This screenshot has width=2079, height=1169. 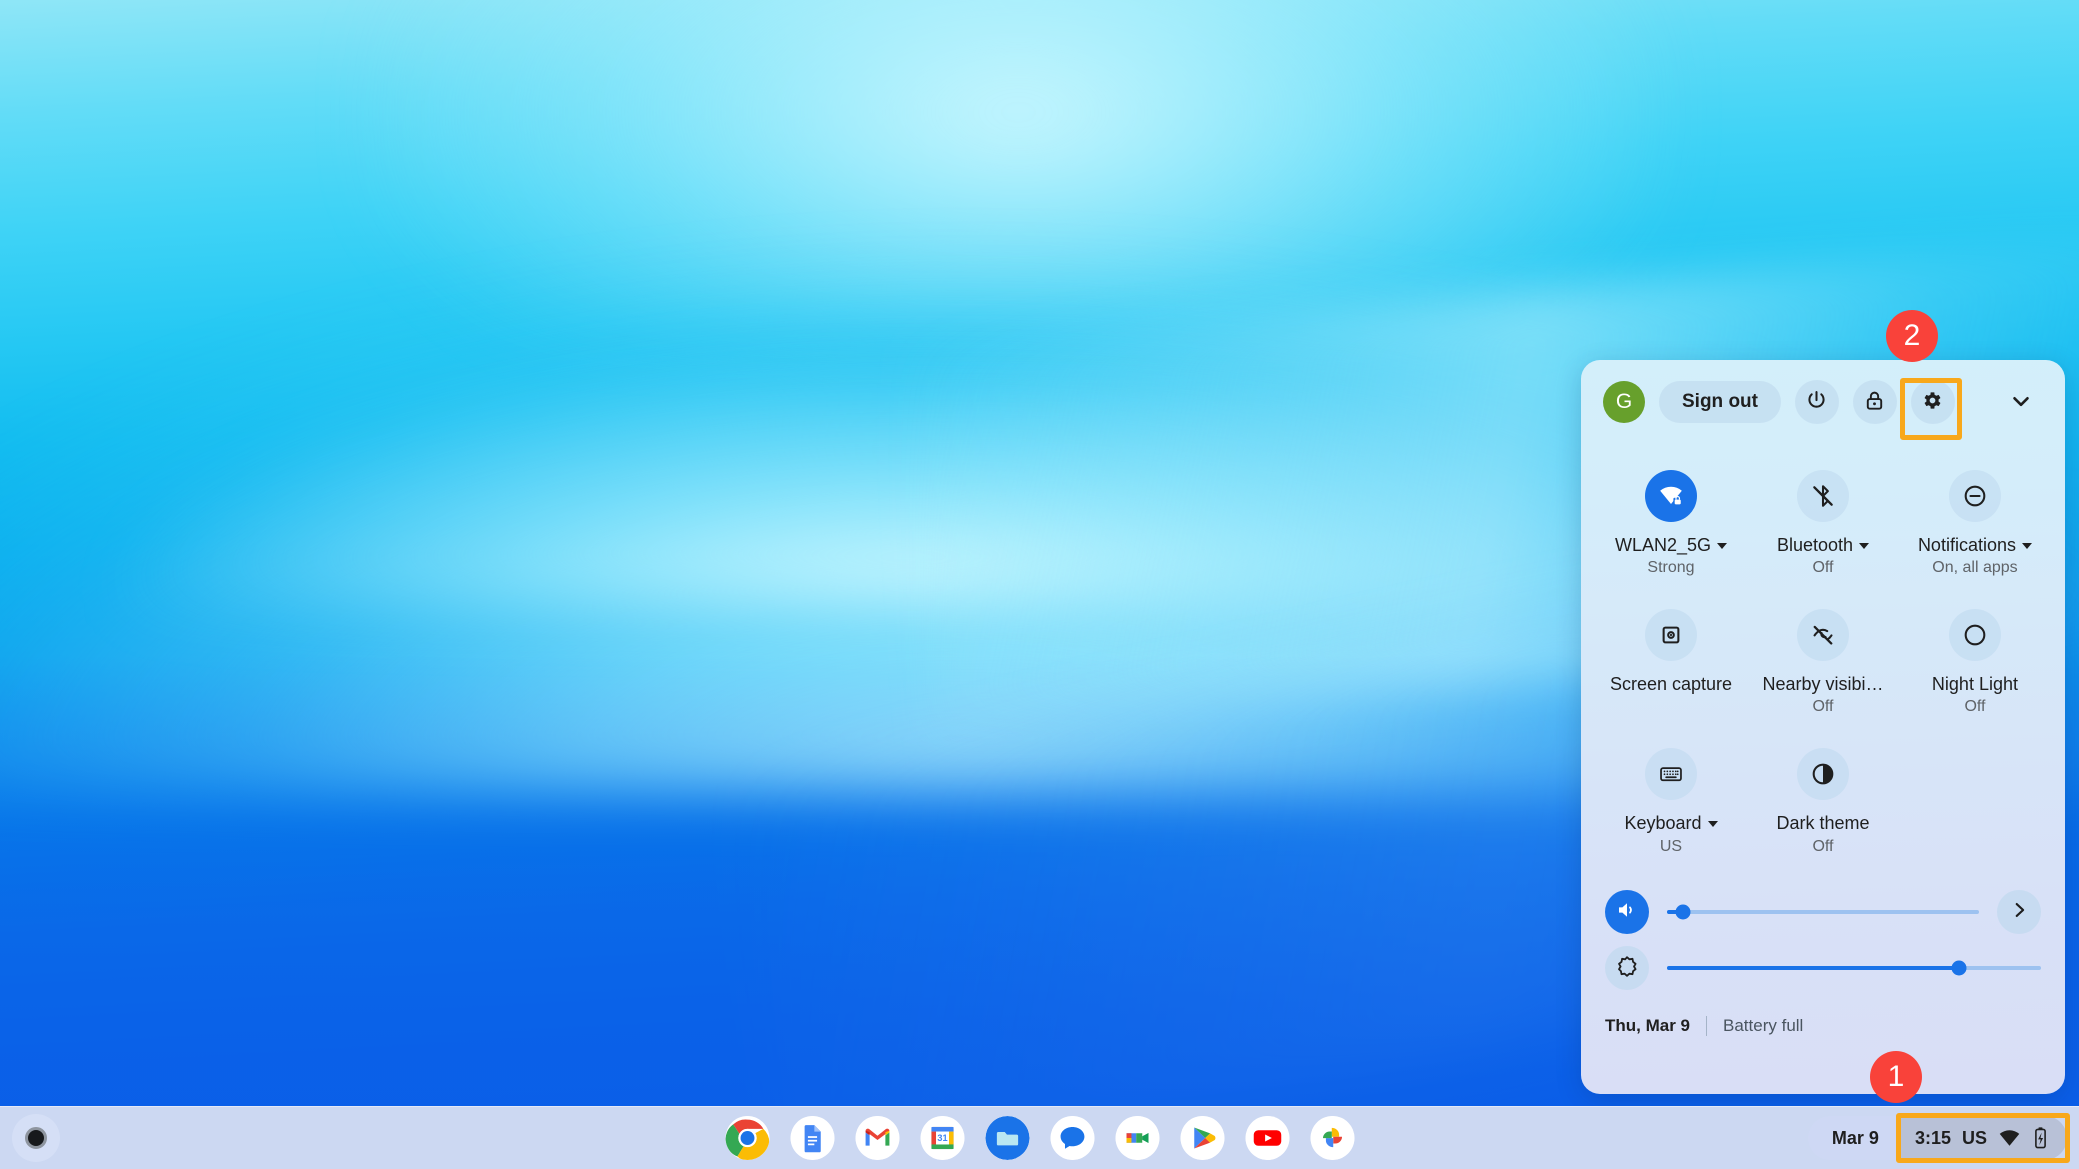 I want to click on brightness-icon, so click(x=1627, y=967).